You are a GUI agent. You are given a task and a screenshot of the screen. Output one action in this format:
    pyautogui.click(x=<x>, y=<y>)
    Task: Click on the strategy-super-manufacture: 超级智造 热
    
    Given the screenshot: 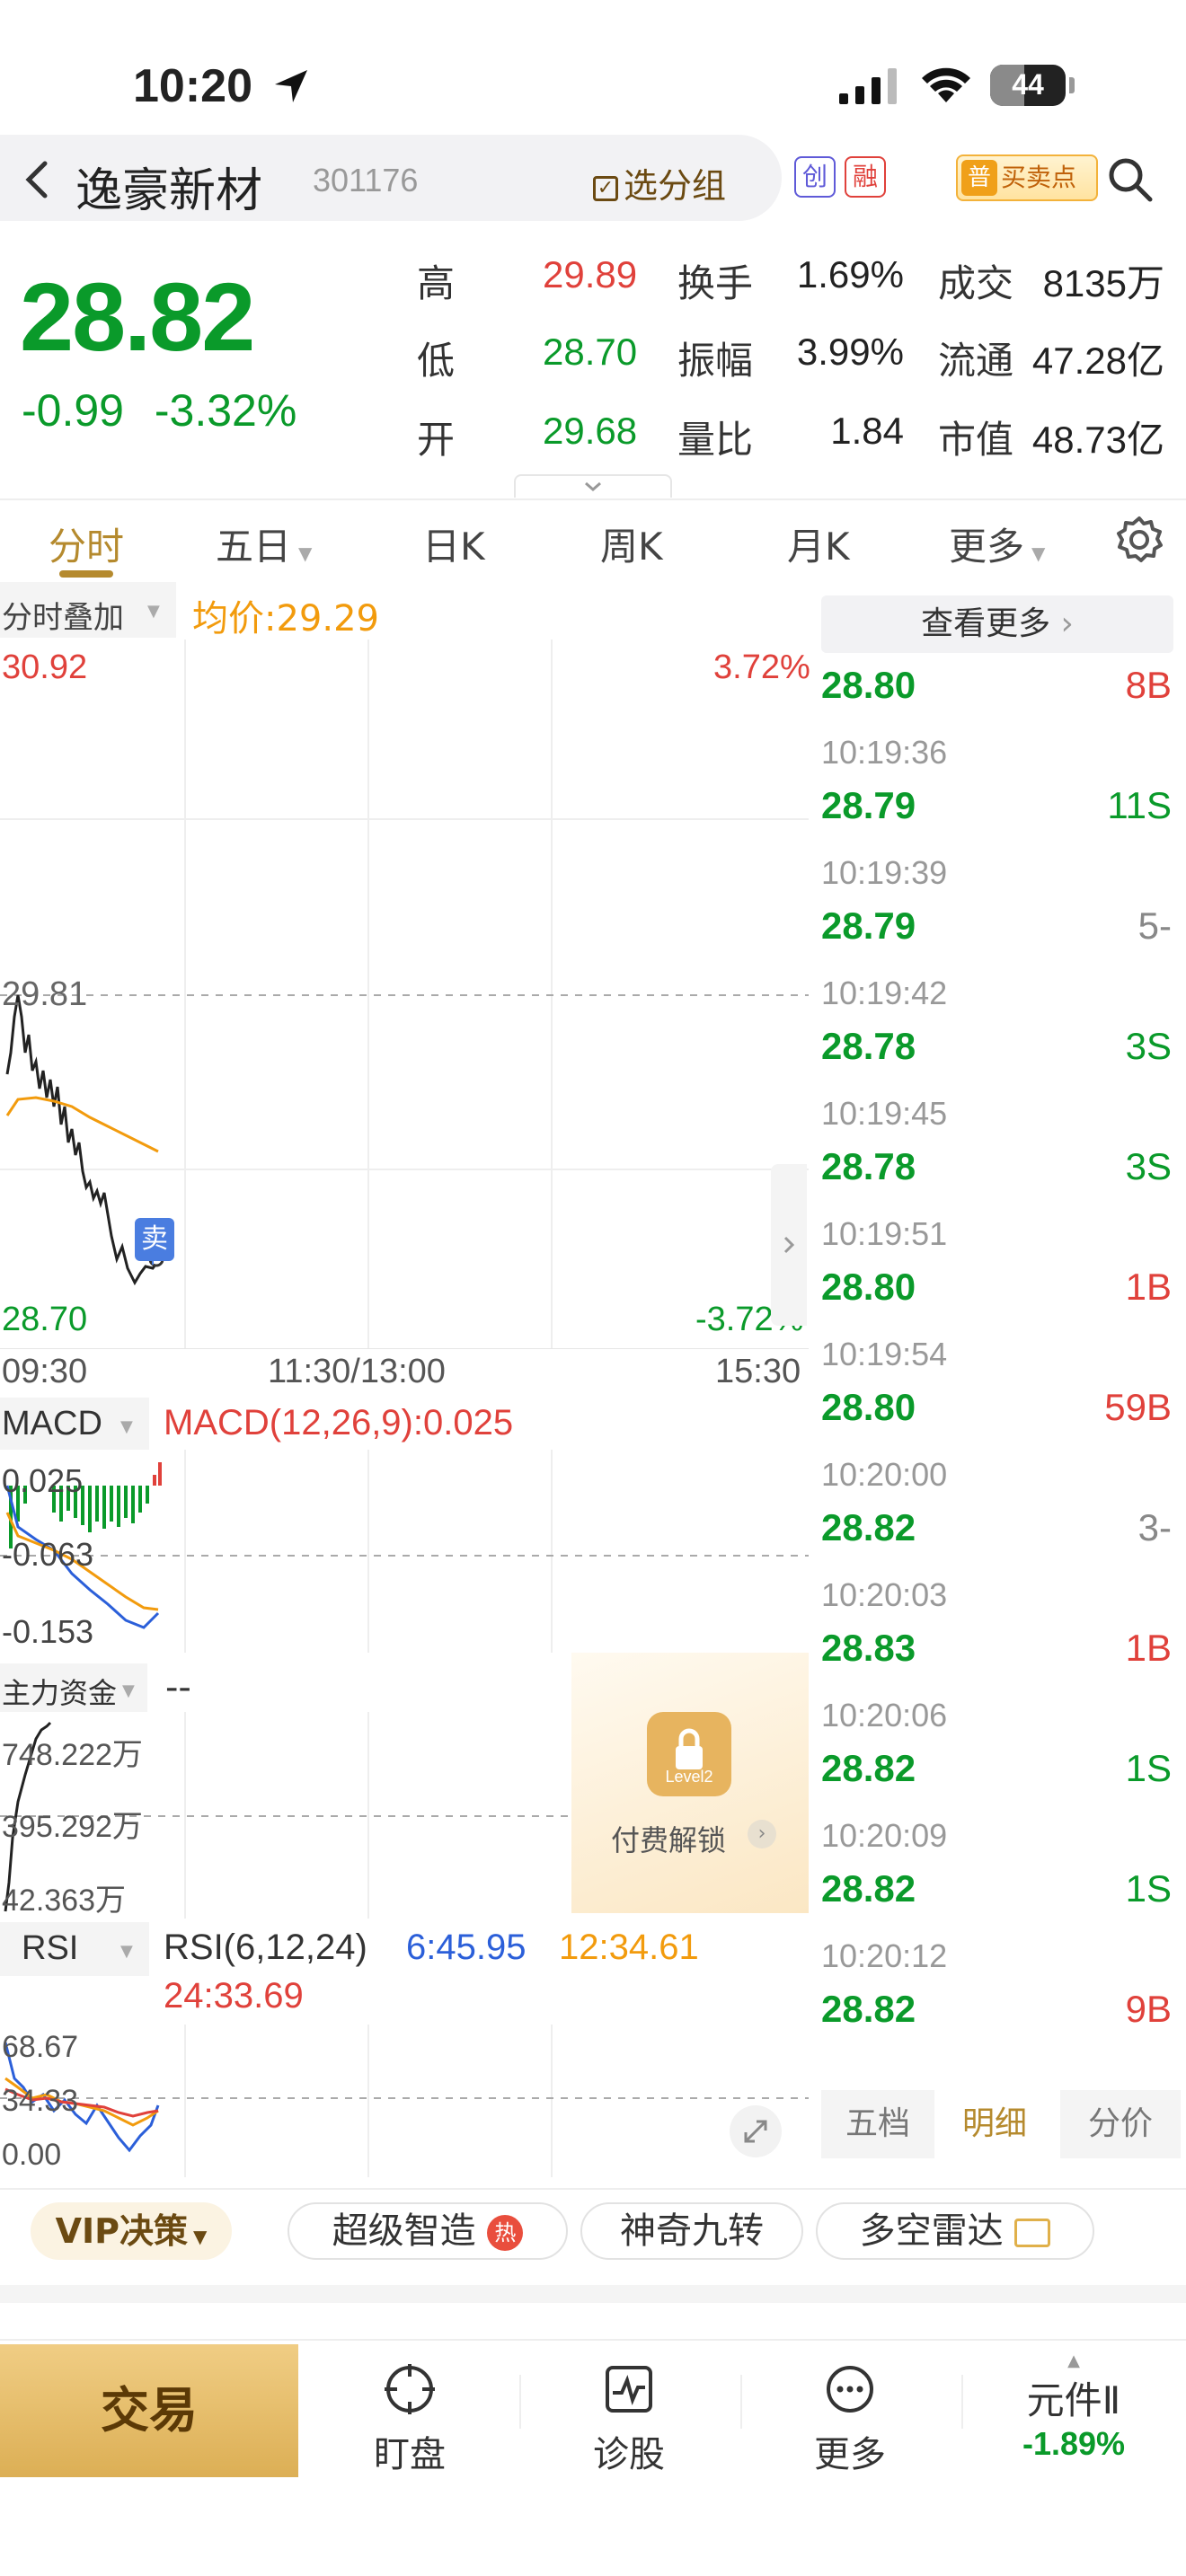 What is the action you would take?
    pyautogui.click(x=428, y=2231)
    